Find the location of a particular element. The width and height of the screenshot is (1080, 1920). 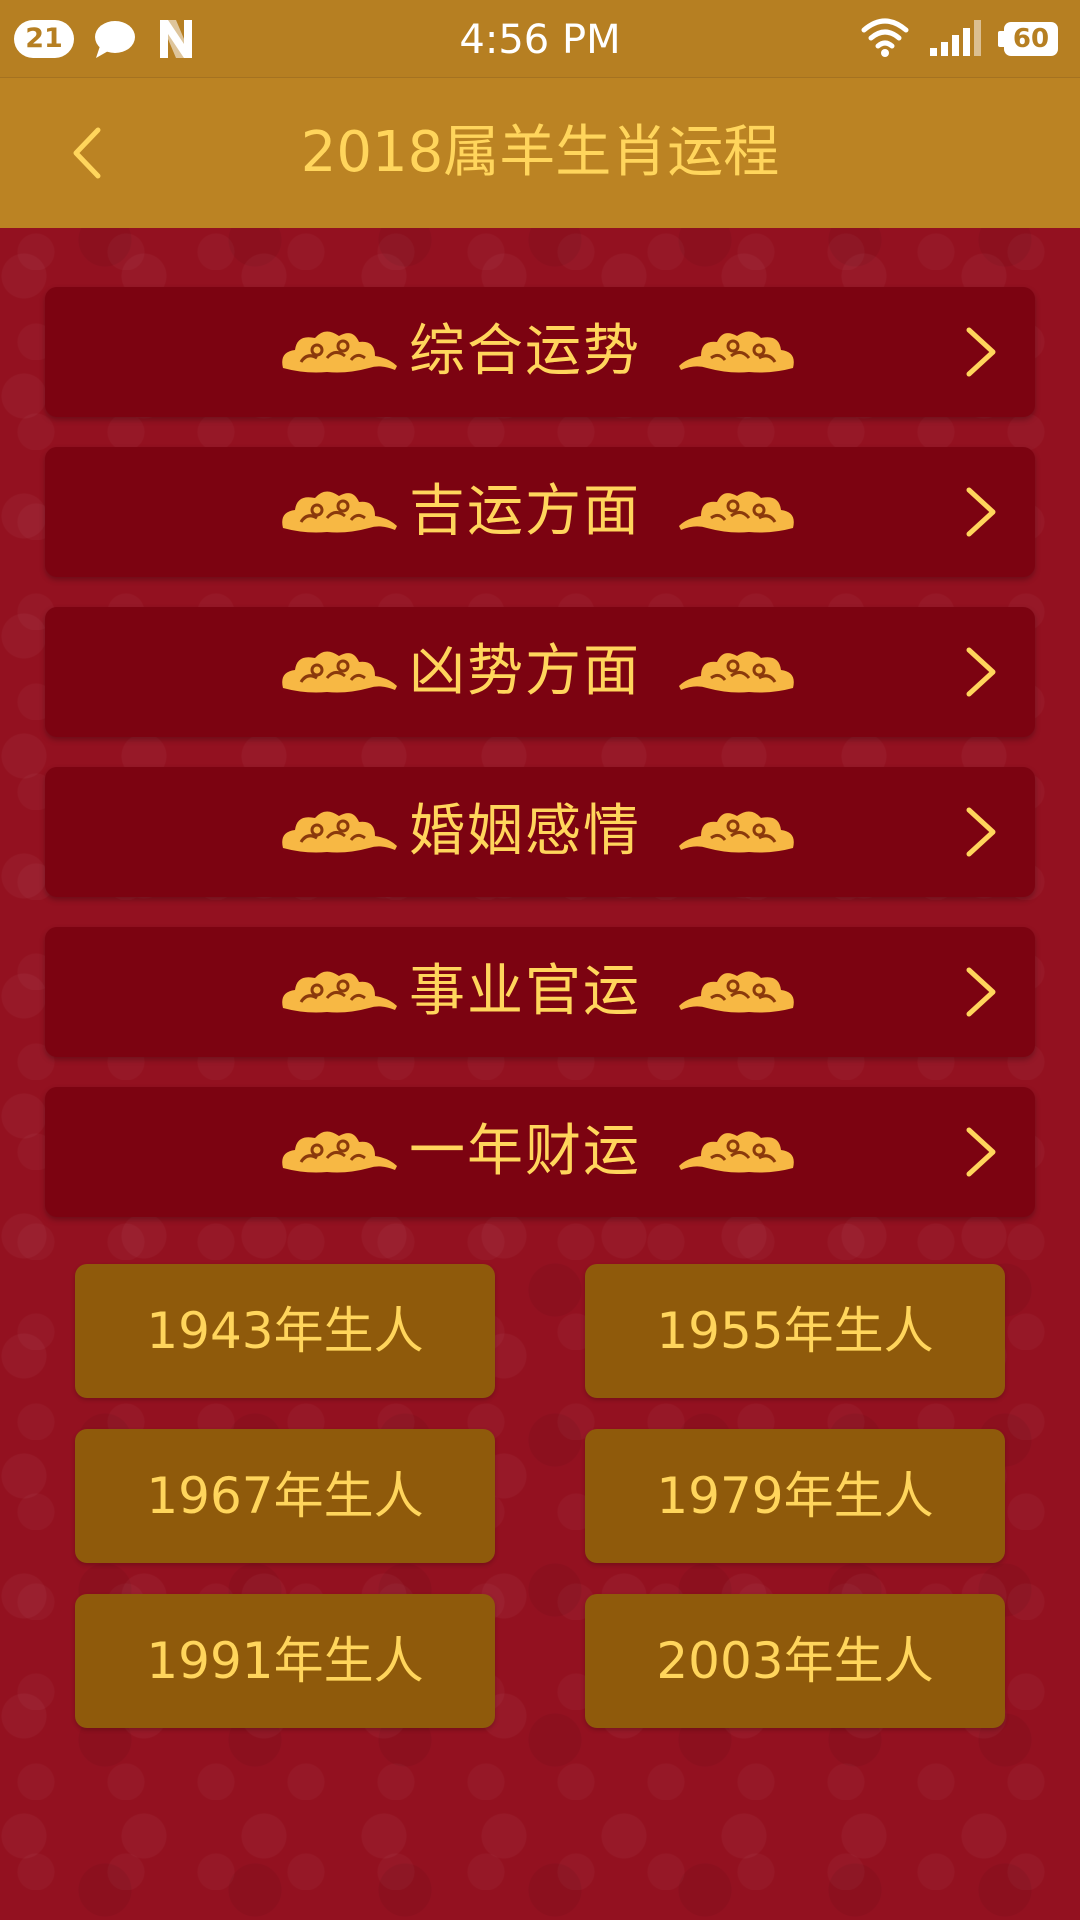

year-button-1943: 1943年生人 is located at coordinates (285, 1331).